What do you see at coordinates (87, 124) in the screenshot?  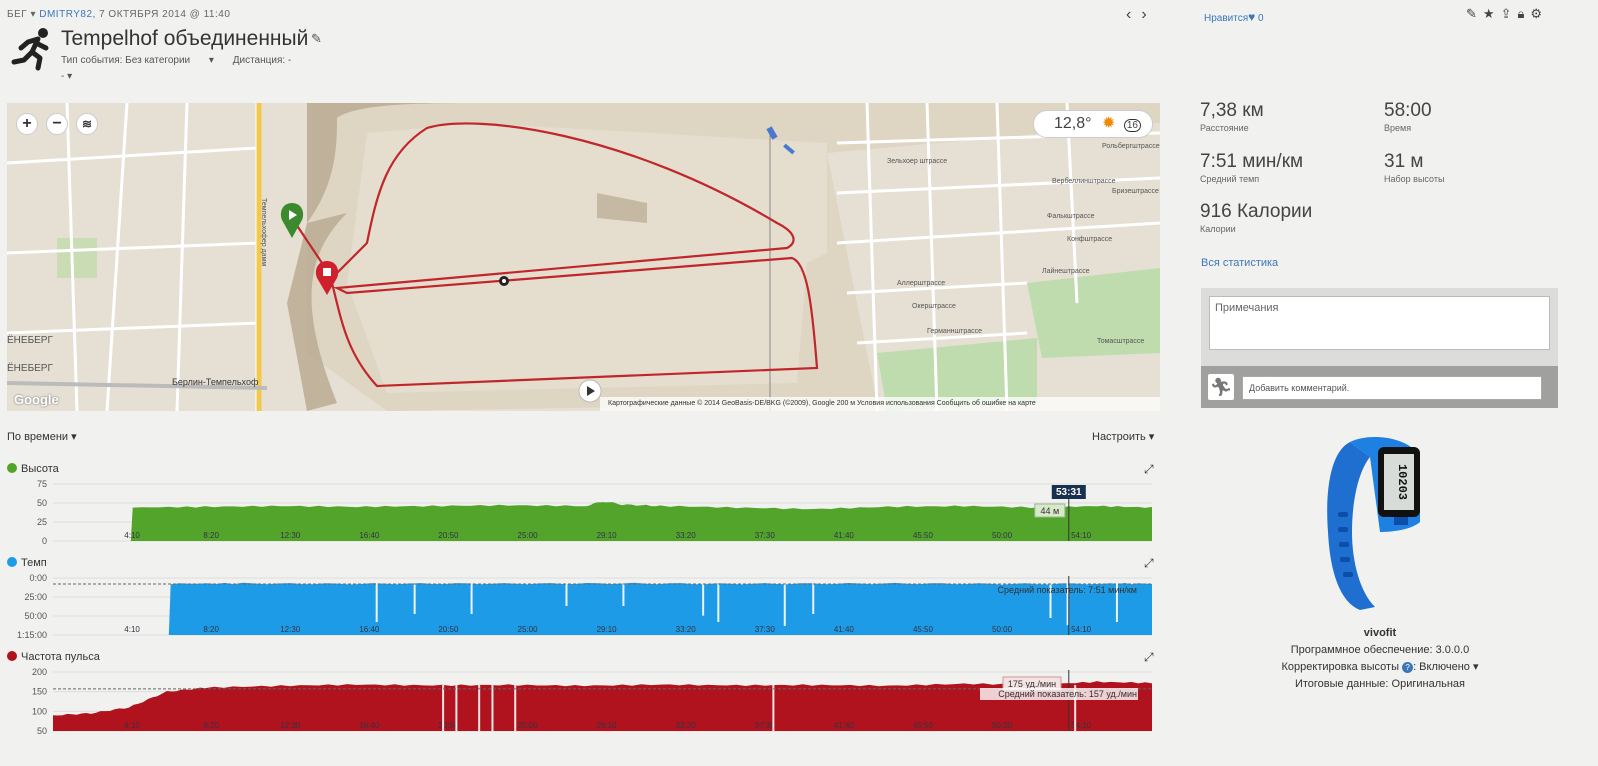 I see `layers-icon: ≋` at bounding box center [87, 124].